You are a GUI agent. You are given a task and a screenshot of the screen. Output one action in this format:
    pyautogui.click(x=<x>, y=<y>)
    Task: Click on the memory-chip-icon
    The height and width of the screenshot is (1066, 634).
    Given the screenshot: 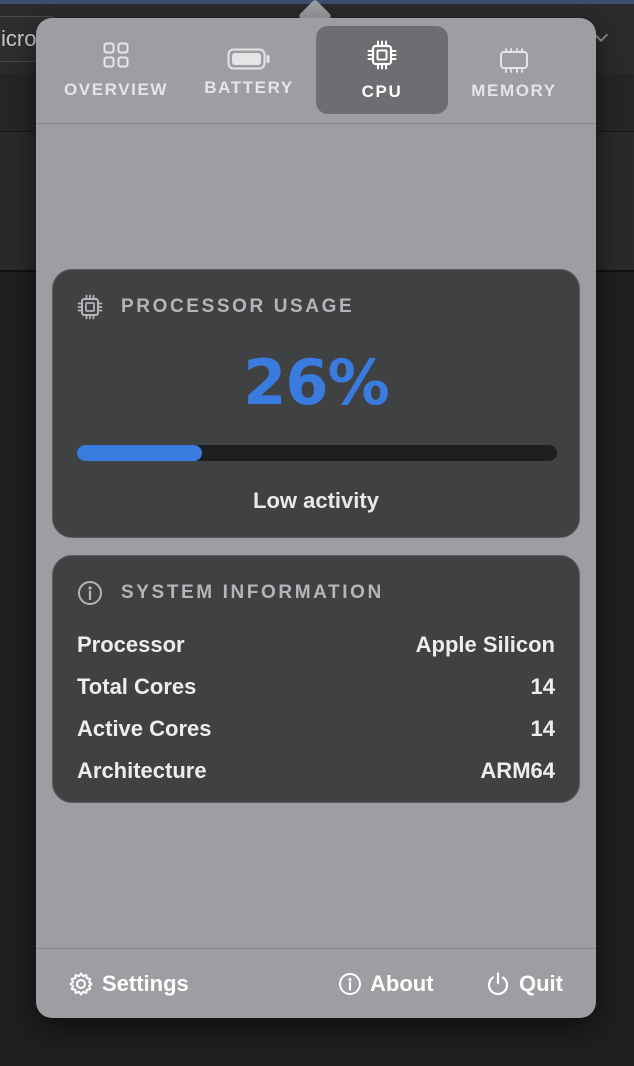 What is the action you would take?
    pyautogui.click(x=514, y=63)
    